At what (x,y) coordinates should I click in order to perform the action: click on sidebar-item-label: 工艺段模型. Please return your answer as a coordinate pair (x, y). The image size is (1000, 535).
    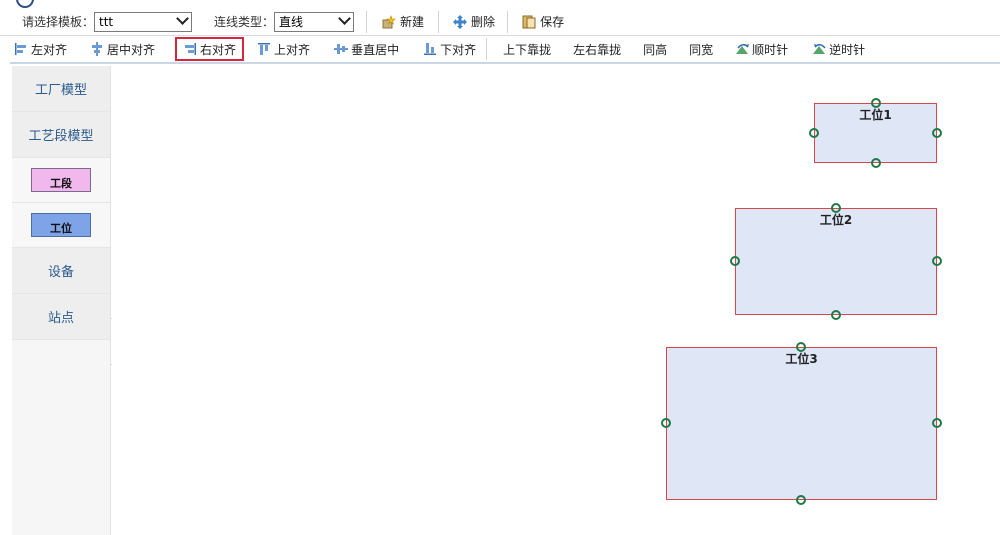
    Looking at the image, I should click on (61, 136).